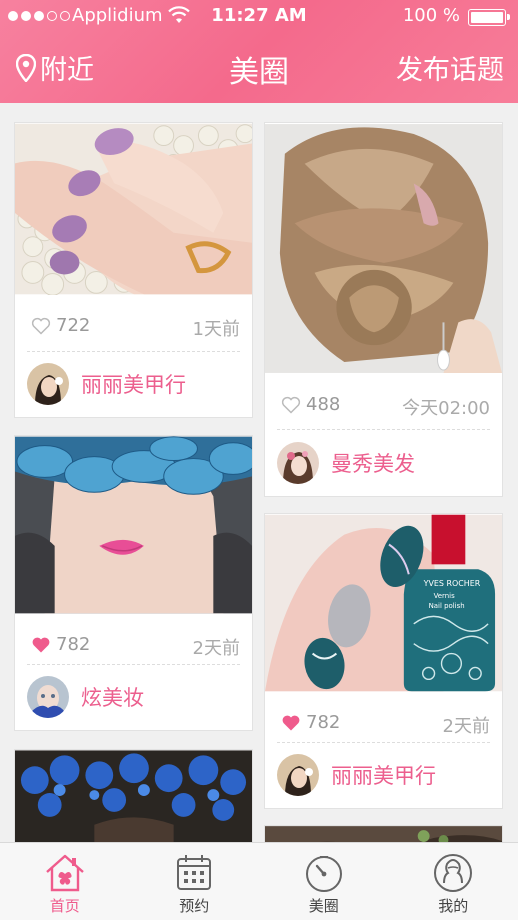 The image size is (518, 920). I want to click on post-image: YVES ROCHER Vernis Nail polish, so click(383, 603).